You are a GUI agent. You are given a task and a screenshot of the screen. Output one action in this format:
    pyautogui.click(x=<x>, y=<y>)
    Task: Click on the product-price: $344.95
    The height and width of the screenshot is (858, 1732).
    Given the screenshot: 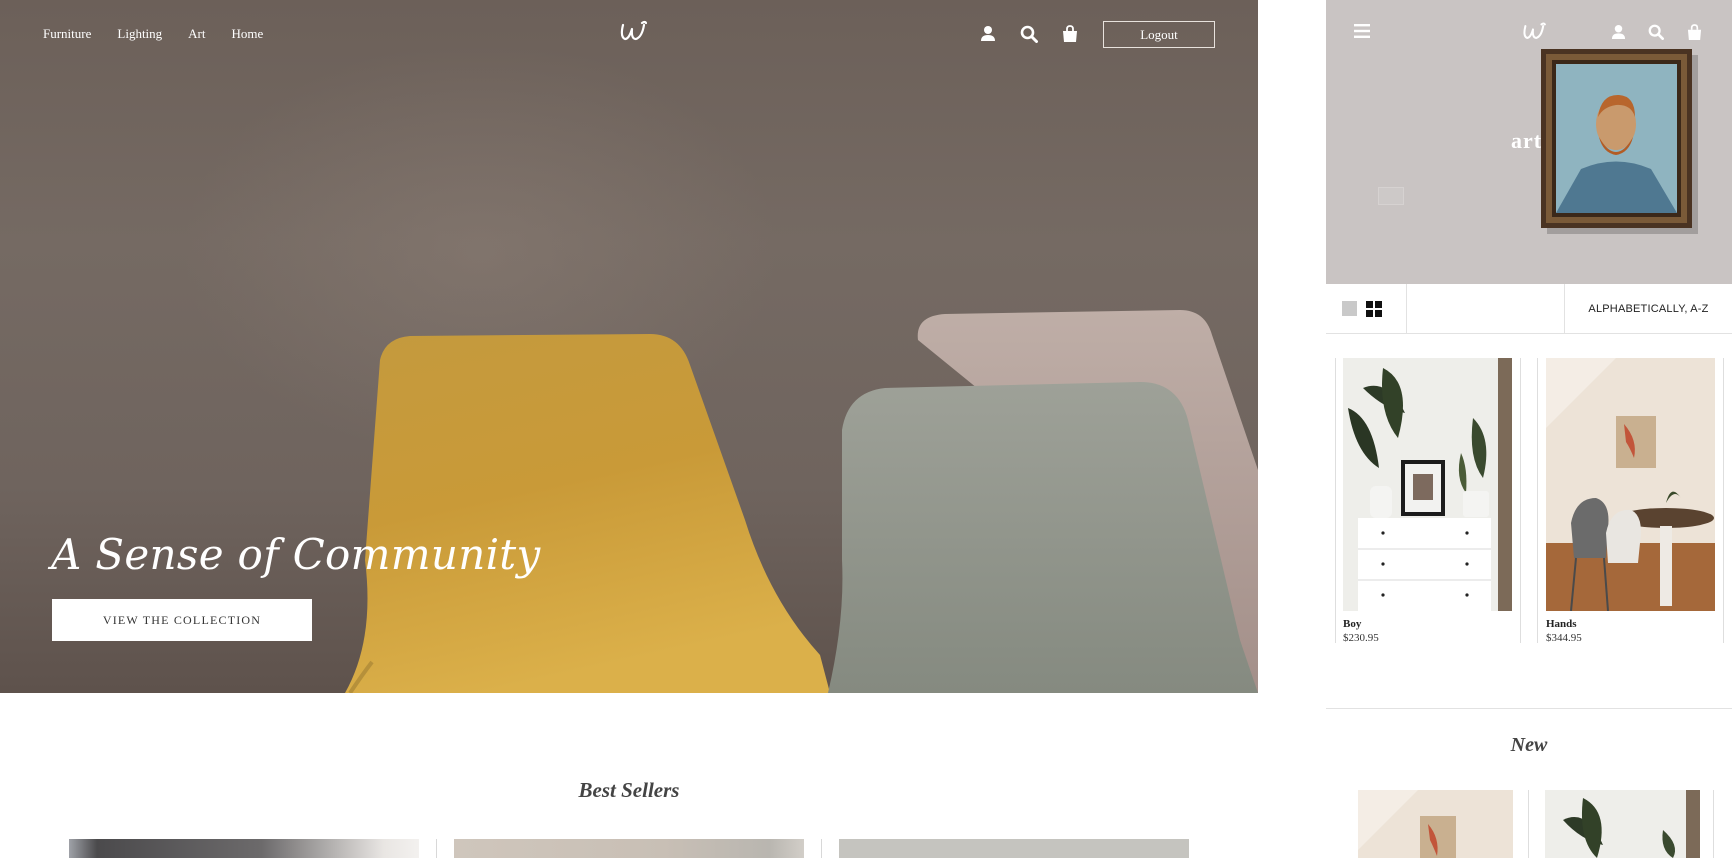 What is the action you would take?
    pyautogui.click(x=1564, y=638)
    